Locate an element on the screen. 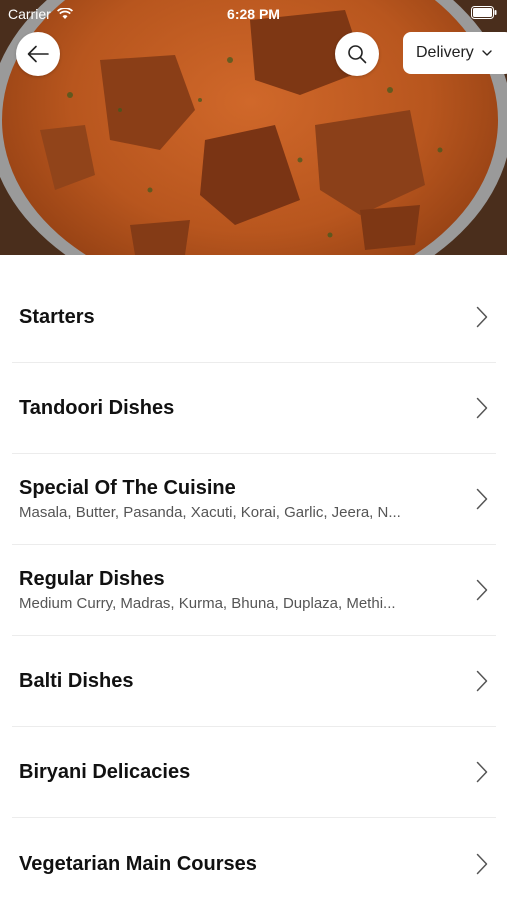 This screenshot has height=900, width=507. category-title: Balti Dishes is located at coordinates (76, 681).